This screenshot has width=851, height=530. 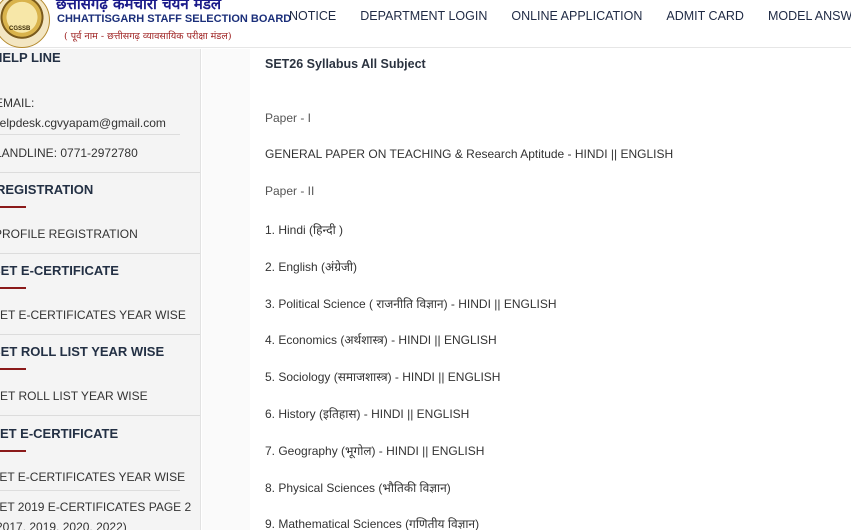 What do you see at coordinates (304, 229) in the screenshot?
I see `subject-hindi-link: 1. Hindi (हिन्दी )` at bounding box center [304, 229].